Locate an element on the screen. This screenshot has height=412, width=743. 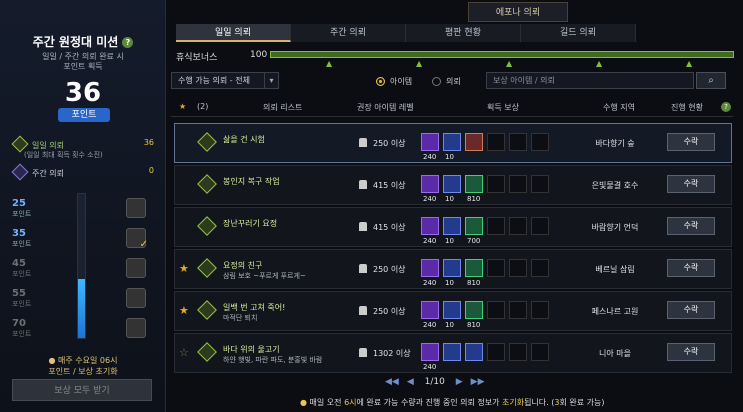
epona-quest-tab: 에포나 의뢰 is located at coordinates (518, 12).